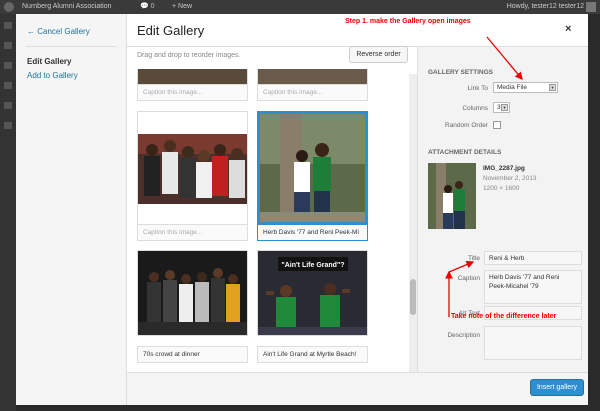 This screenshot has width=600, height=411. Describe the element at coordinates (408, 21) in the screenshot. I see `annotation-step1: Step 1. make the Gallery open images` at that location.